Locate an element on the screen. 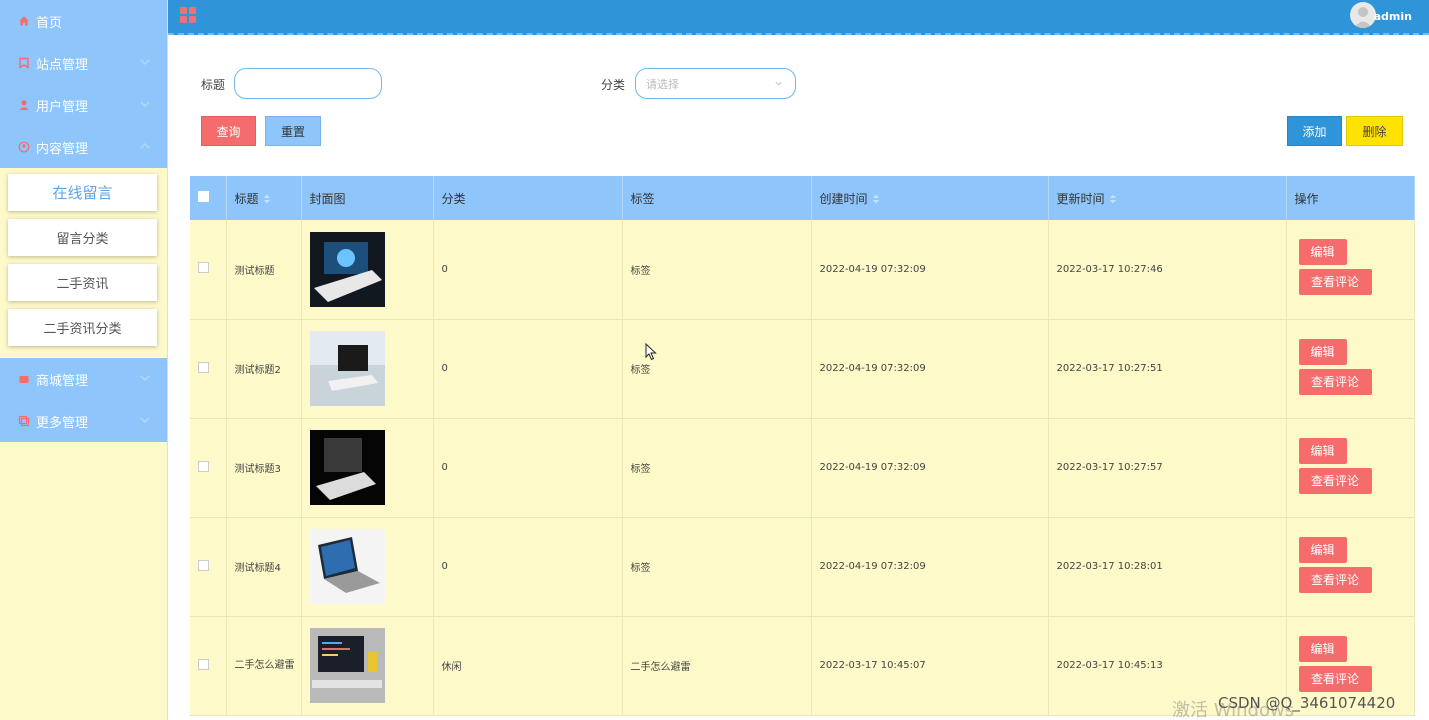  sidebar-item-site: 站点管理 is located at coordinates (83, 63).